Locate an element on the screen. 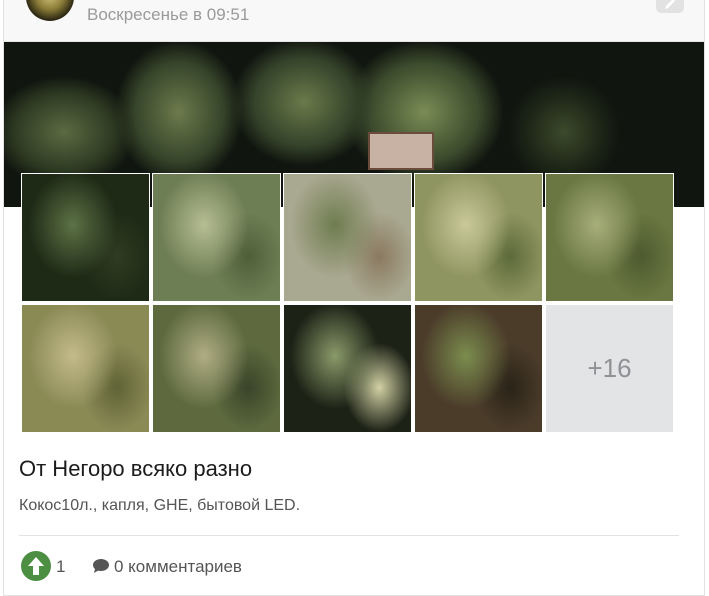 This screenshot has height=596, width=709. post-description: Кокос10л., капля, GHE, бытовой LED. is located at coordinates (160, 505).